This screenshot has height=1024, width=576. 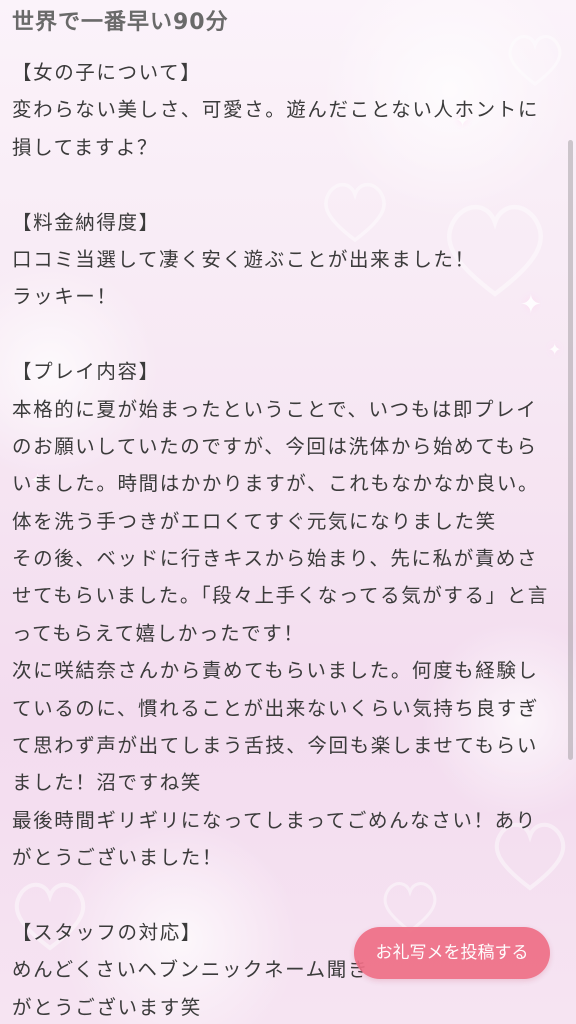 What do you see at coordinates (452, 953) in the screenshot?
I see `post-thanks-photo-button: お礼写メを投稿する` at bounding box center [452, 953].